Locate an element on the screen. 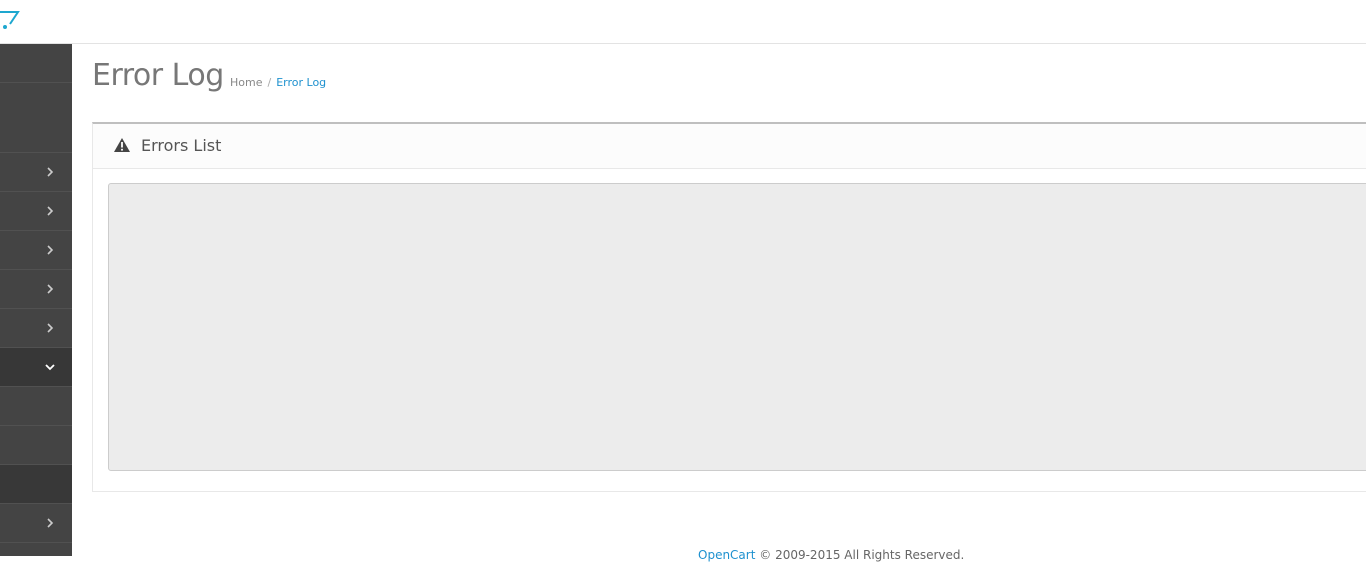  breadcrumb-home-link: Home is located at coordinates (246, 82).